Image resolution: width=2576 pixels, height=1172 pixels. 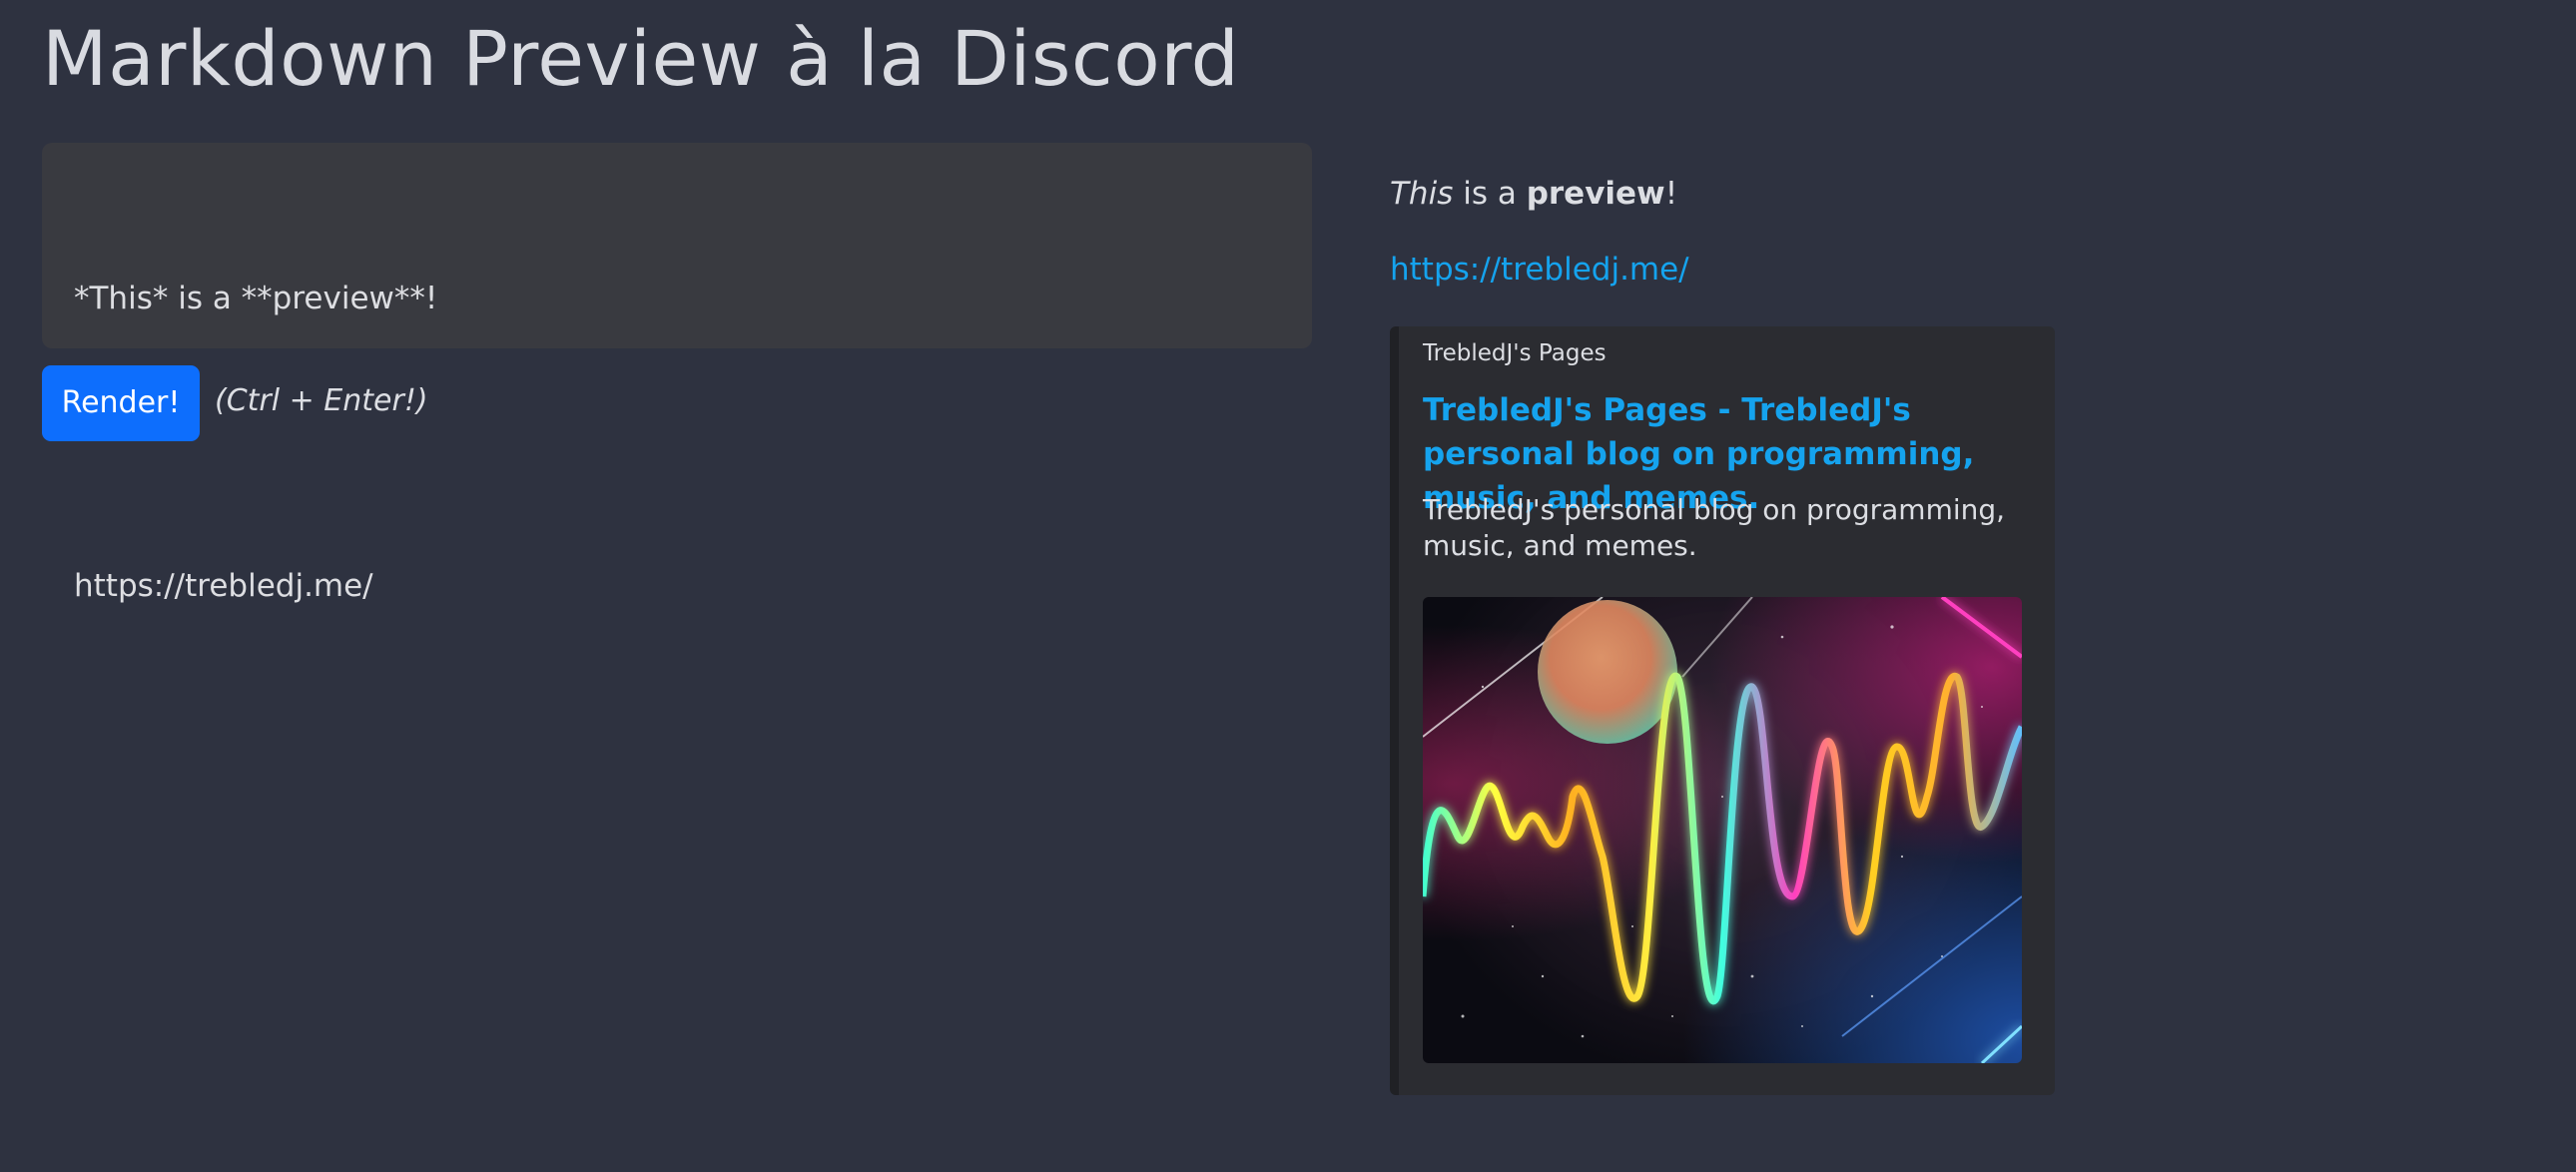 What do you see at coordinates (1422, 194) in the screenshot?
I see `preview-italic: This` at bounding box center [1422, 194].